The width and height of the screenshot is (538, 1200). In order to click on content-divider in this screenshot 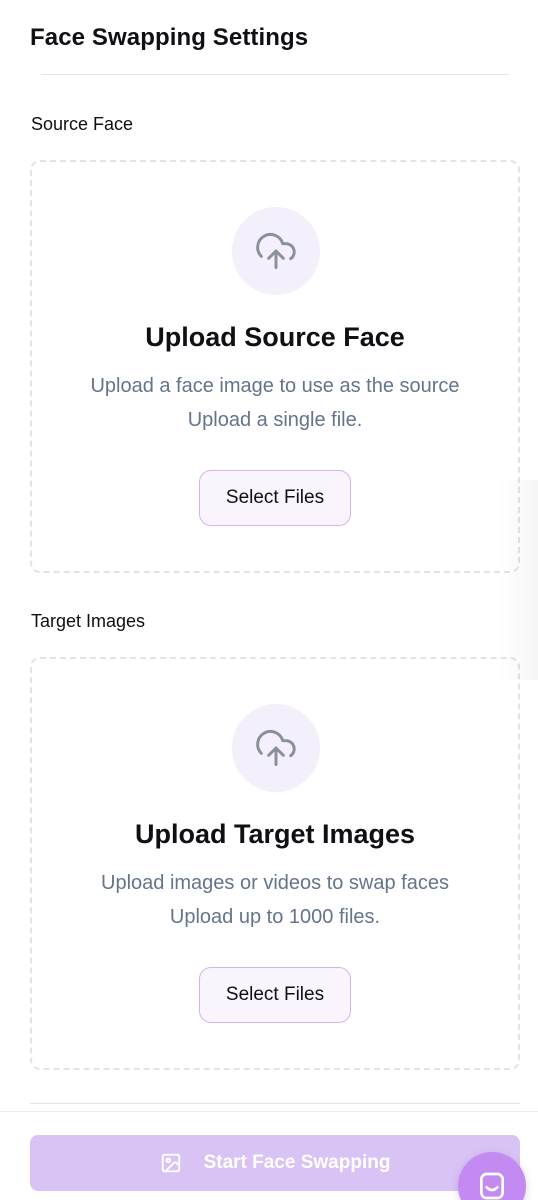, I will do `click(275, 1103)`.